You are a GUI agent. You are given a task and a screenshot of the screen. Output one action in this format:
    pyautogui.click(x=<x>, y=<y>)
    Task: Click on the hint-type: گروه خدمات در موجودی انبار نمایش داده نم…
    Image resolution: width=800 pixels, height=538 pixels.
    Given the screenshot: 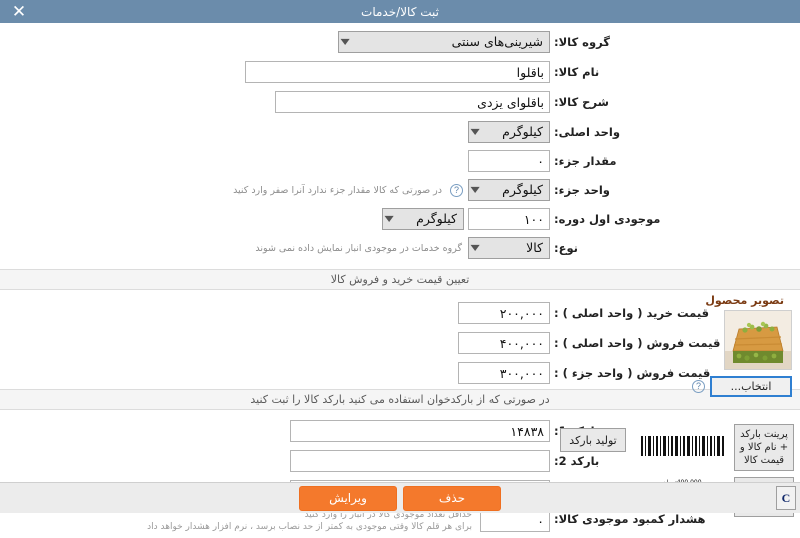 What is the action you would take?
    pyautogui.click(x=358, y=248)
    